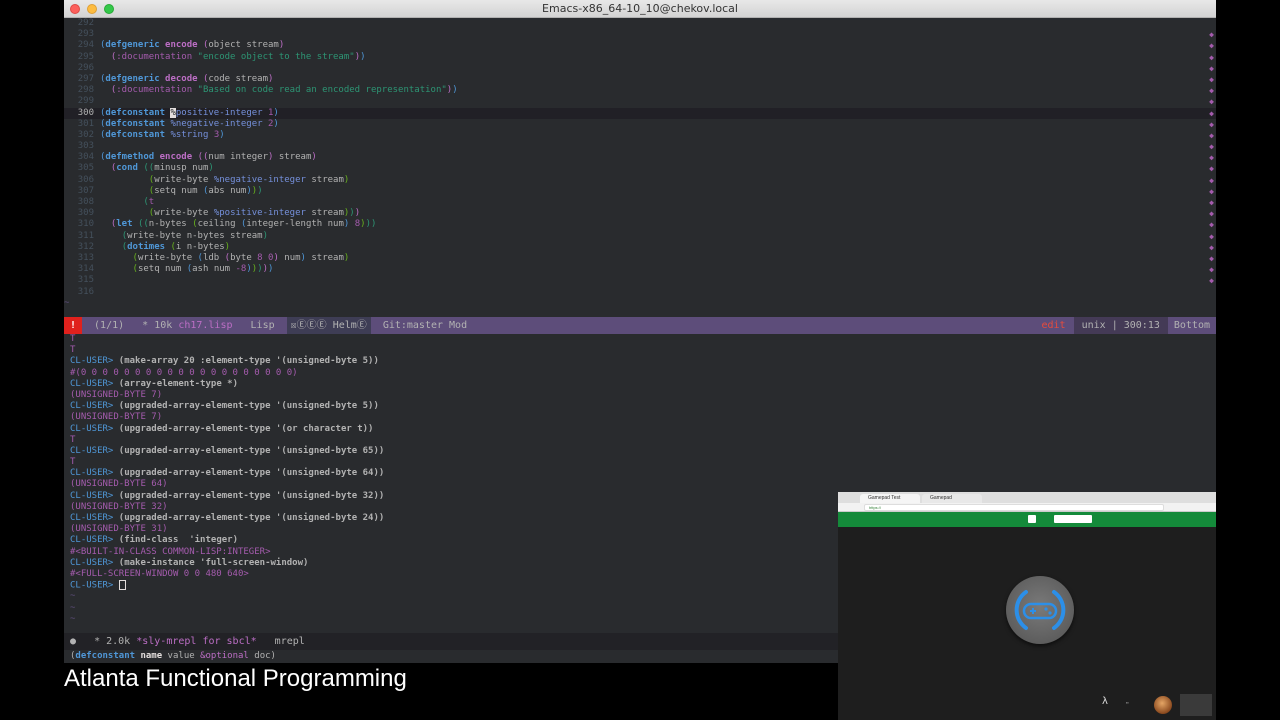 Image resolution: width=1280 pixels, height=720 pixels. What do you see at coordinates (454, 585) in the screenshot?
I see `repl-prompt-line: CL-USER>` at bounding box center [454, 585].